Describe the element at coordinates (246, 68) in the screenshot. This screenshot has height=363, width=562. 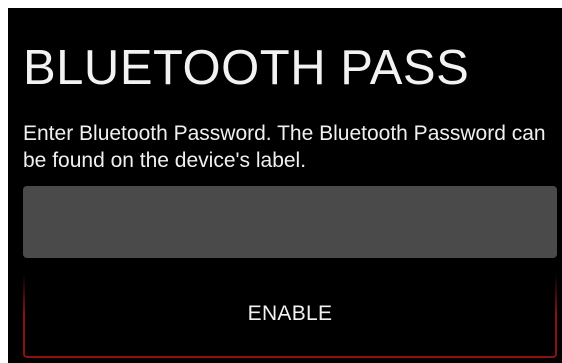
I see `dialog-title: BLUETOOTH PASS` at that location.